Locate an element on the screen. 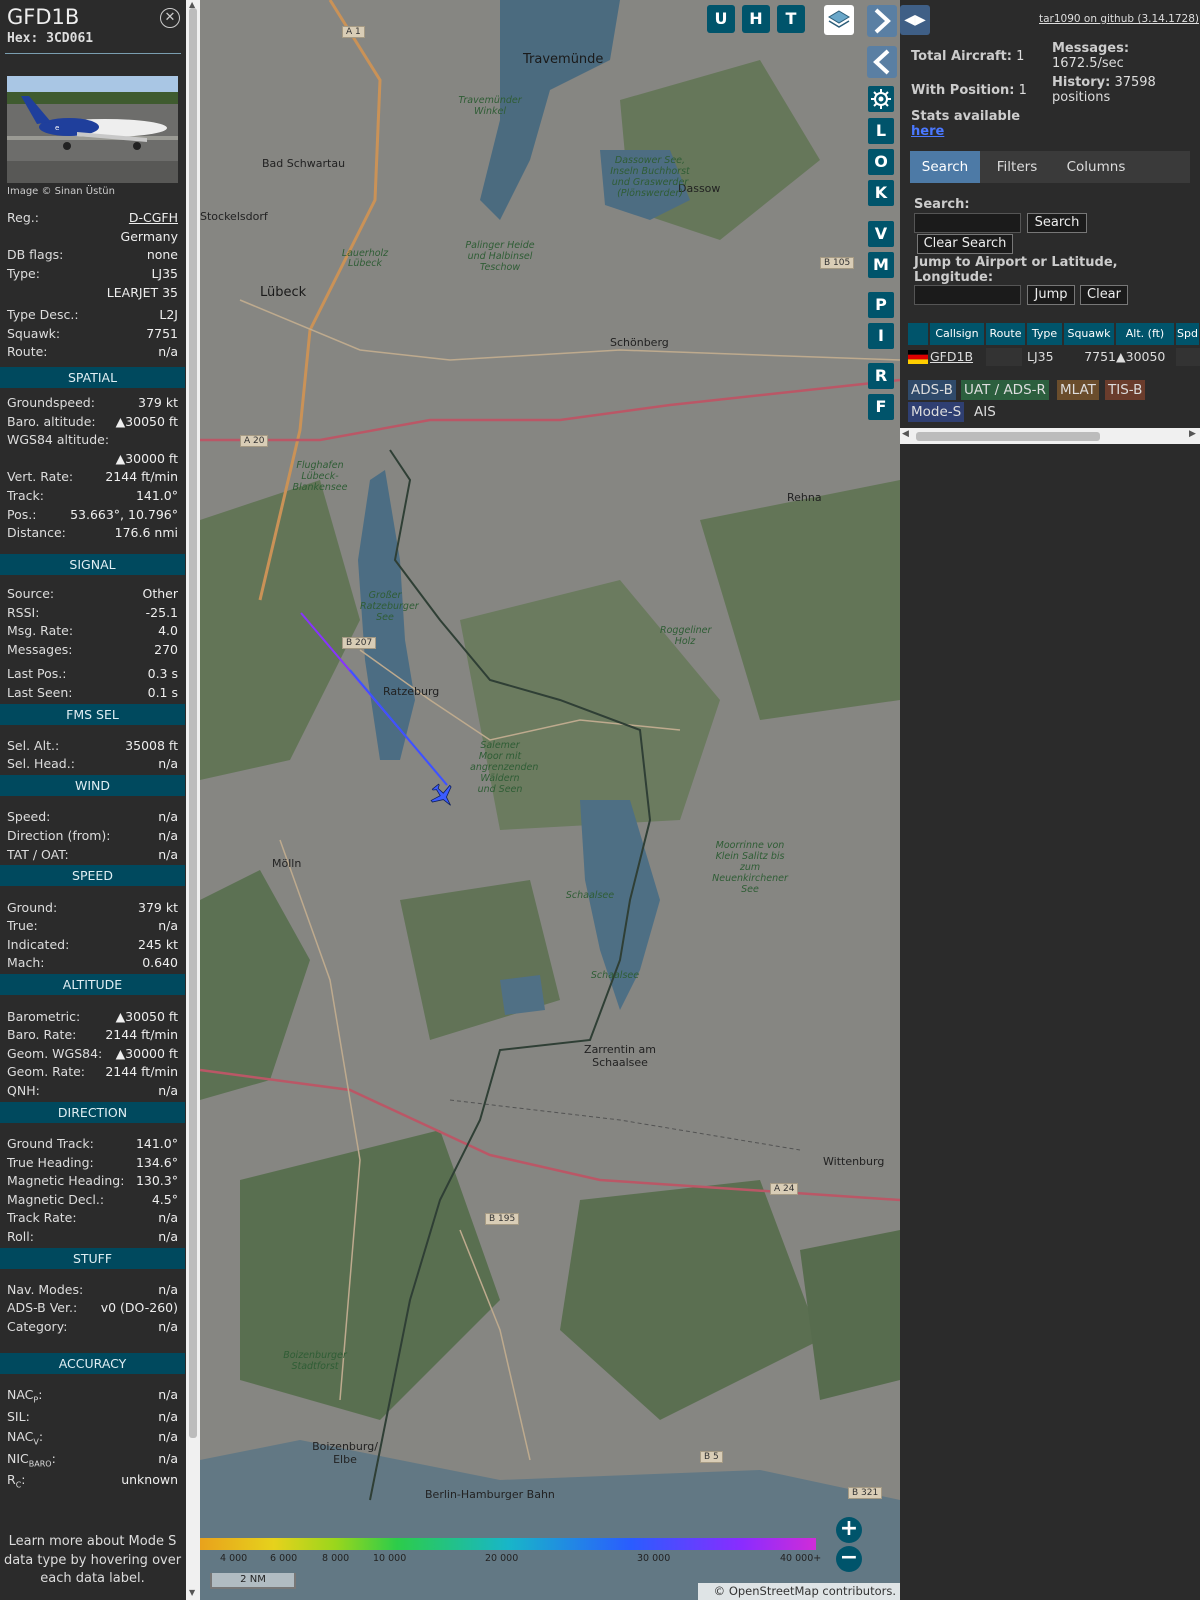  section-header-direction: DIRECTION is located at coordinates (92, 1112).